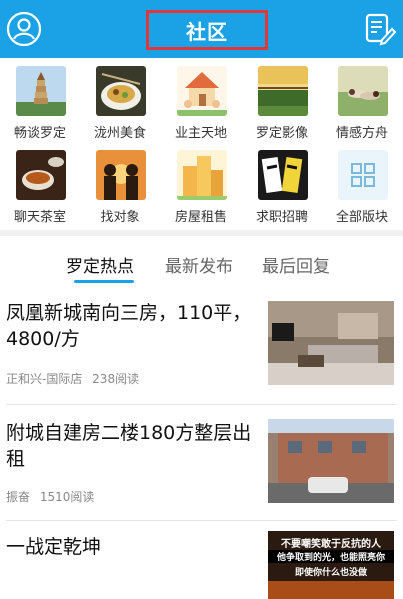 The image size is (403, 599). I want to click on section-separator, so click(201, 233).